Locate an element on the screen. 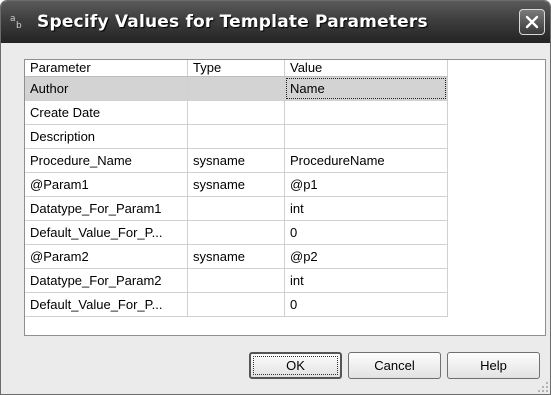  table-row: Datatype_For_Param2 int is located at coordinates (236, 281).